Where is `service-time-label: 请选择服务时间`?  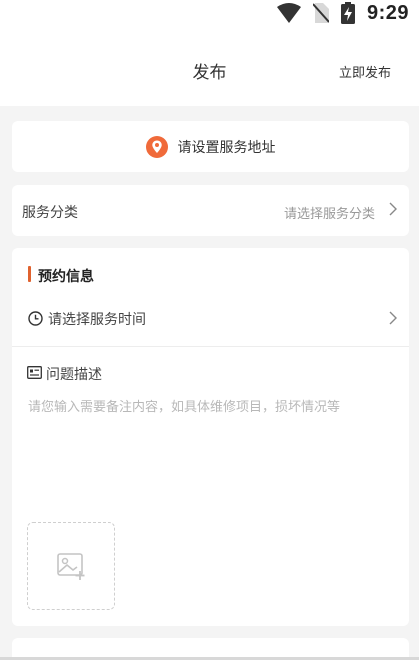
service-time-label: 请选择服务时间 is located at coordinates (97, 320).